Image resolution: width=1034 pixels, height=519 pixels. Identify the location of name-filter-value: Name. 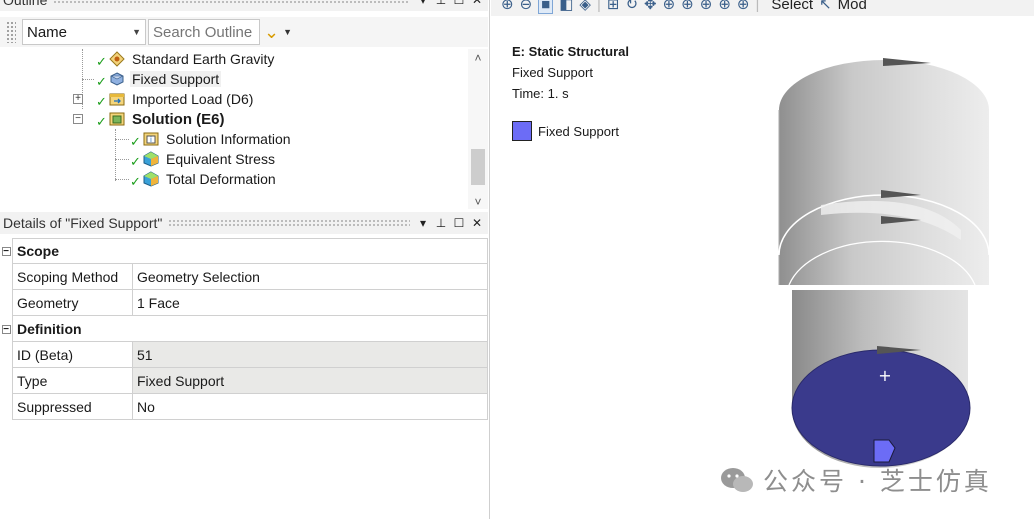
(47, 32).